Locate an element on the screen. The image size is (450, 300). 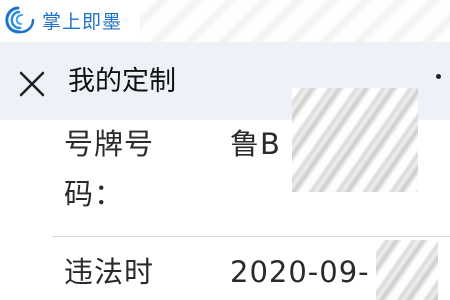
page-title: 我的定制 is located at coordinates (122, 81).